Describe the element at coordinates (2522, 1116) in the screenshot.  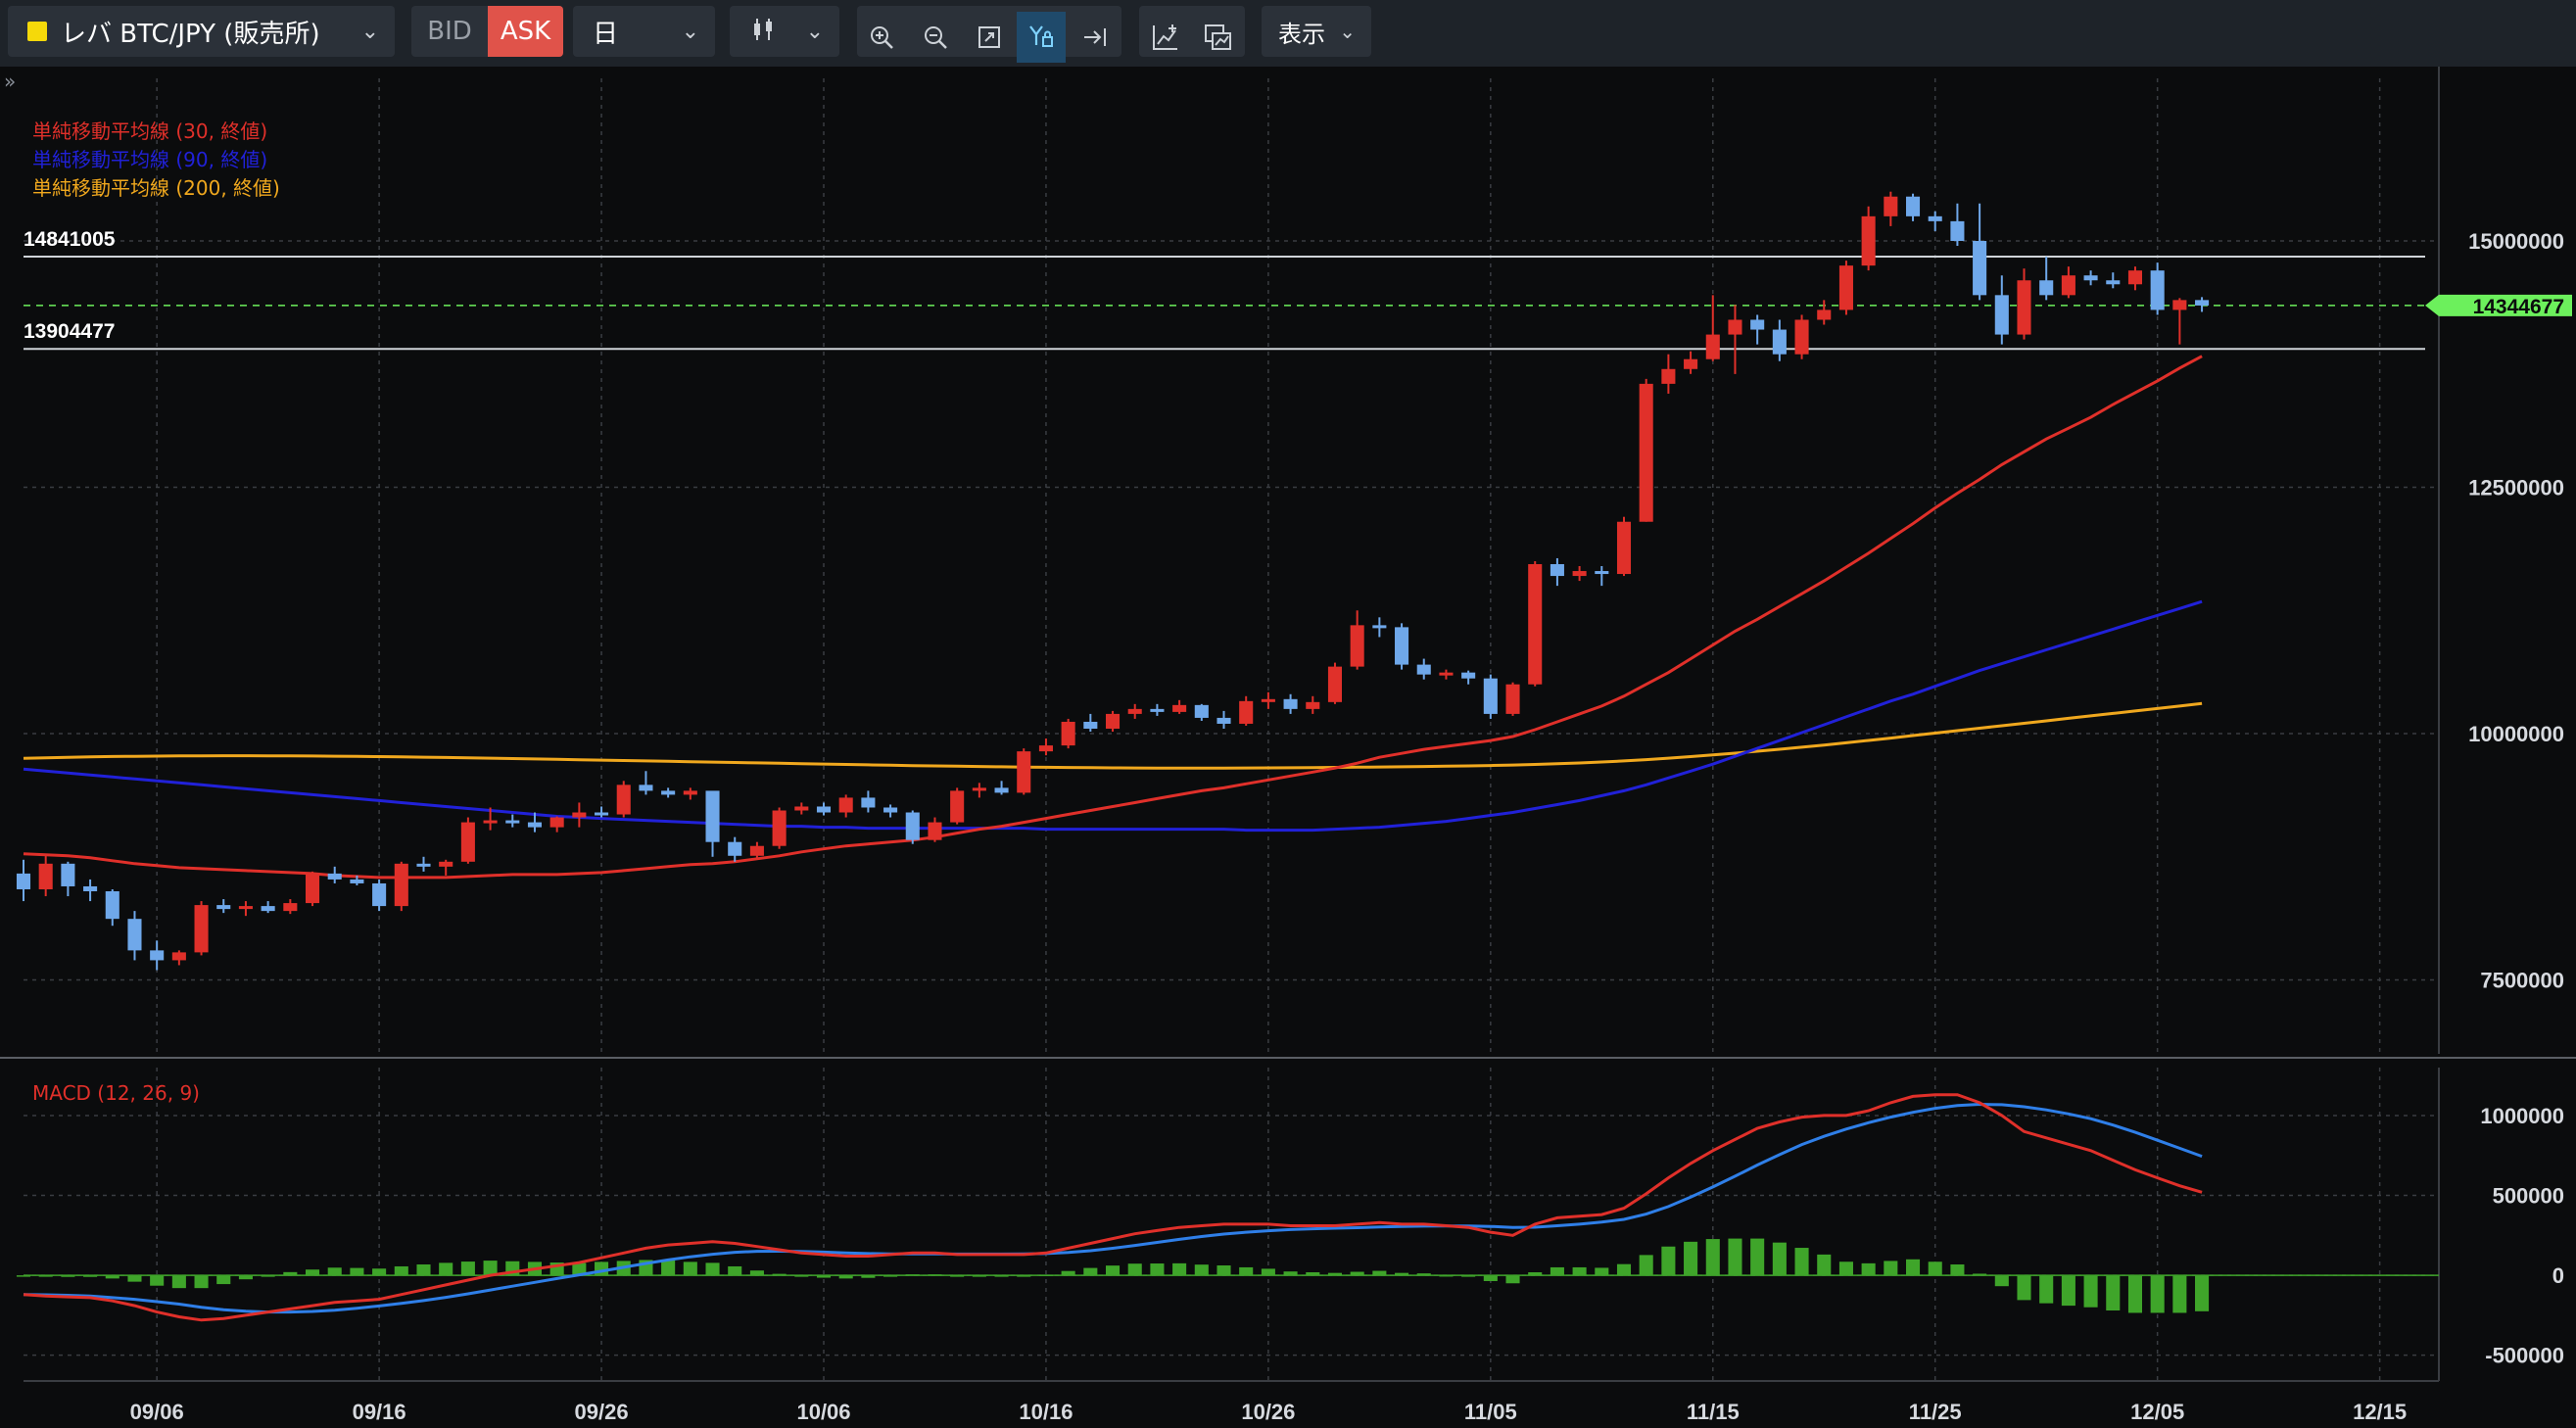
I see `macd-y-tick-label: 1000000` at that location.